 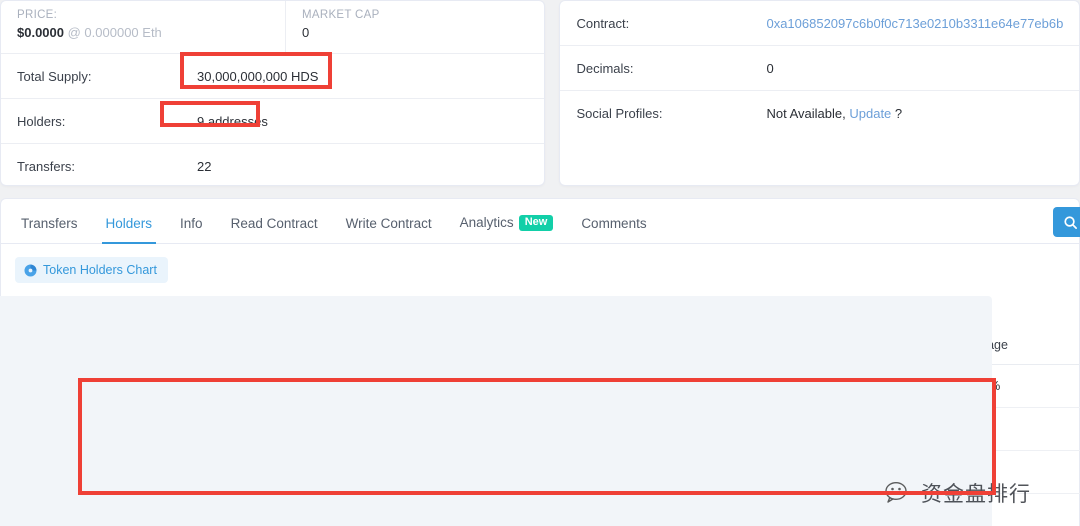 What do you see at coordinates (603, 23) in the screenshot?
I see `contract-label: Contract:` at bounding box center [603, 23].